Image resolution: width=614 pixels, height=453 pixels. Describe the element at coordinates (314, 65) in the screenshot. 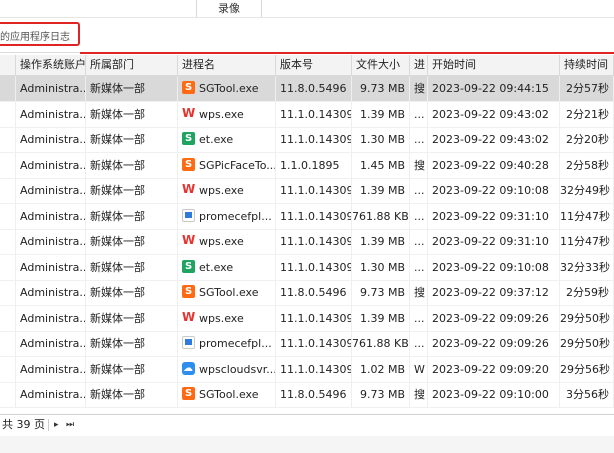

I see `col-version: 版本号` at that location.